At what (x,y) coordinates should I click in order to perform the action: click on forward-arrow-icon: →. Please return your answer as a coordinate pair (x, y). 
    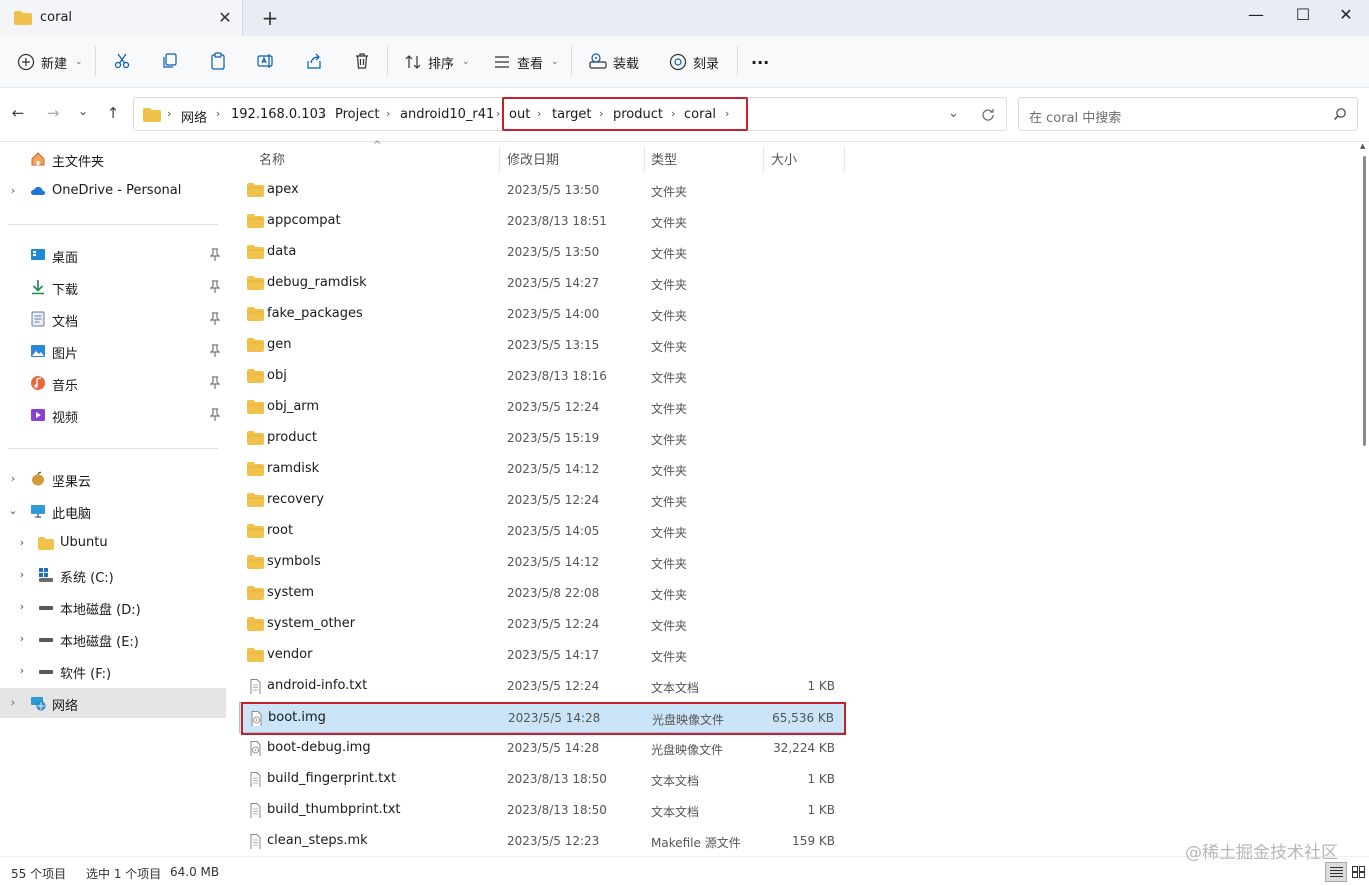
    Looking at the image, I should click on (53, 114).